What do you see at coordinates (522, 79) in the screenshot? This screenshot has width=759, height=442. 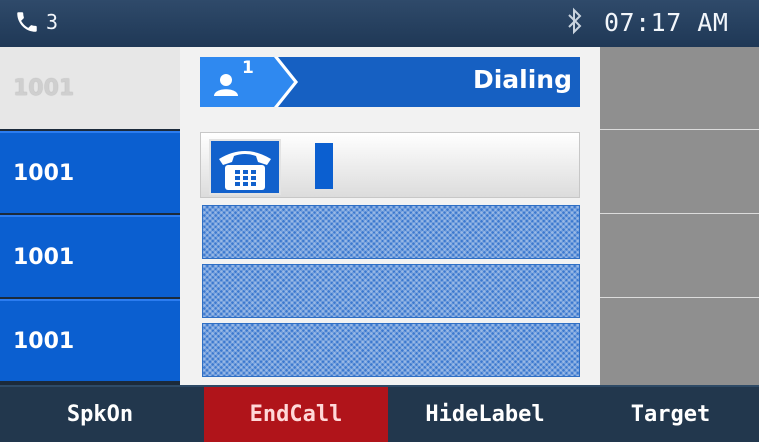 I see `call-status-label: Dialing` at bounding box center [522, 79].